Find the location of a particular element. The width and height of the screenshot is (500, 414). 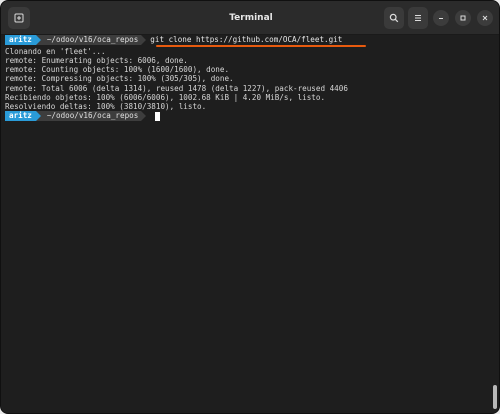

hamburger-menu-icon is located at coordinates (418, 18).